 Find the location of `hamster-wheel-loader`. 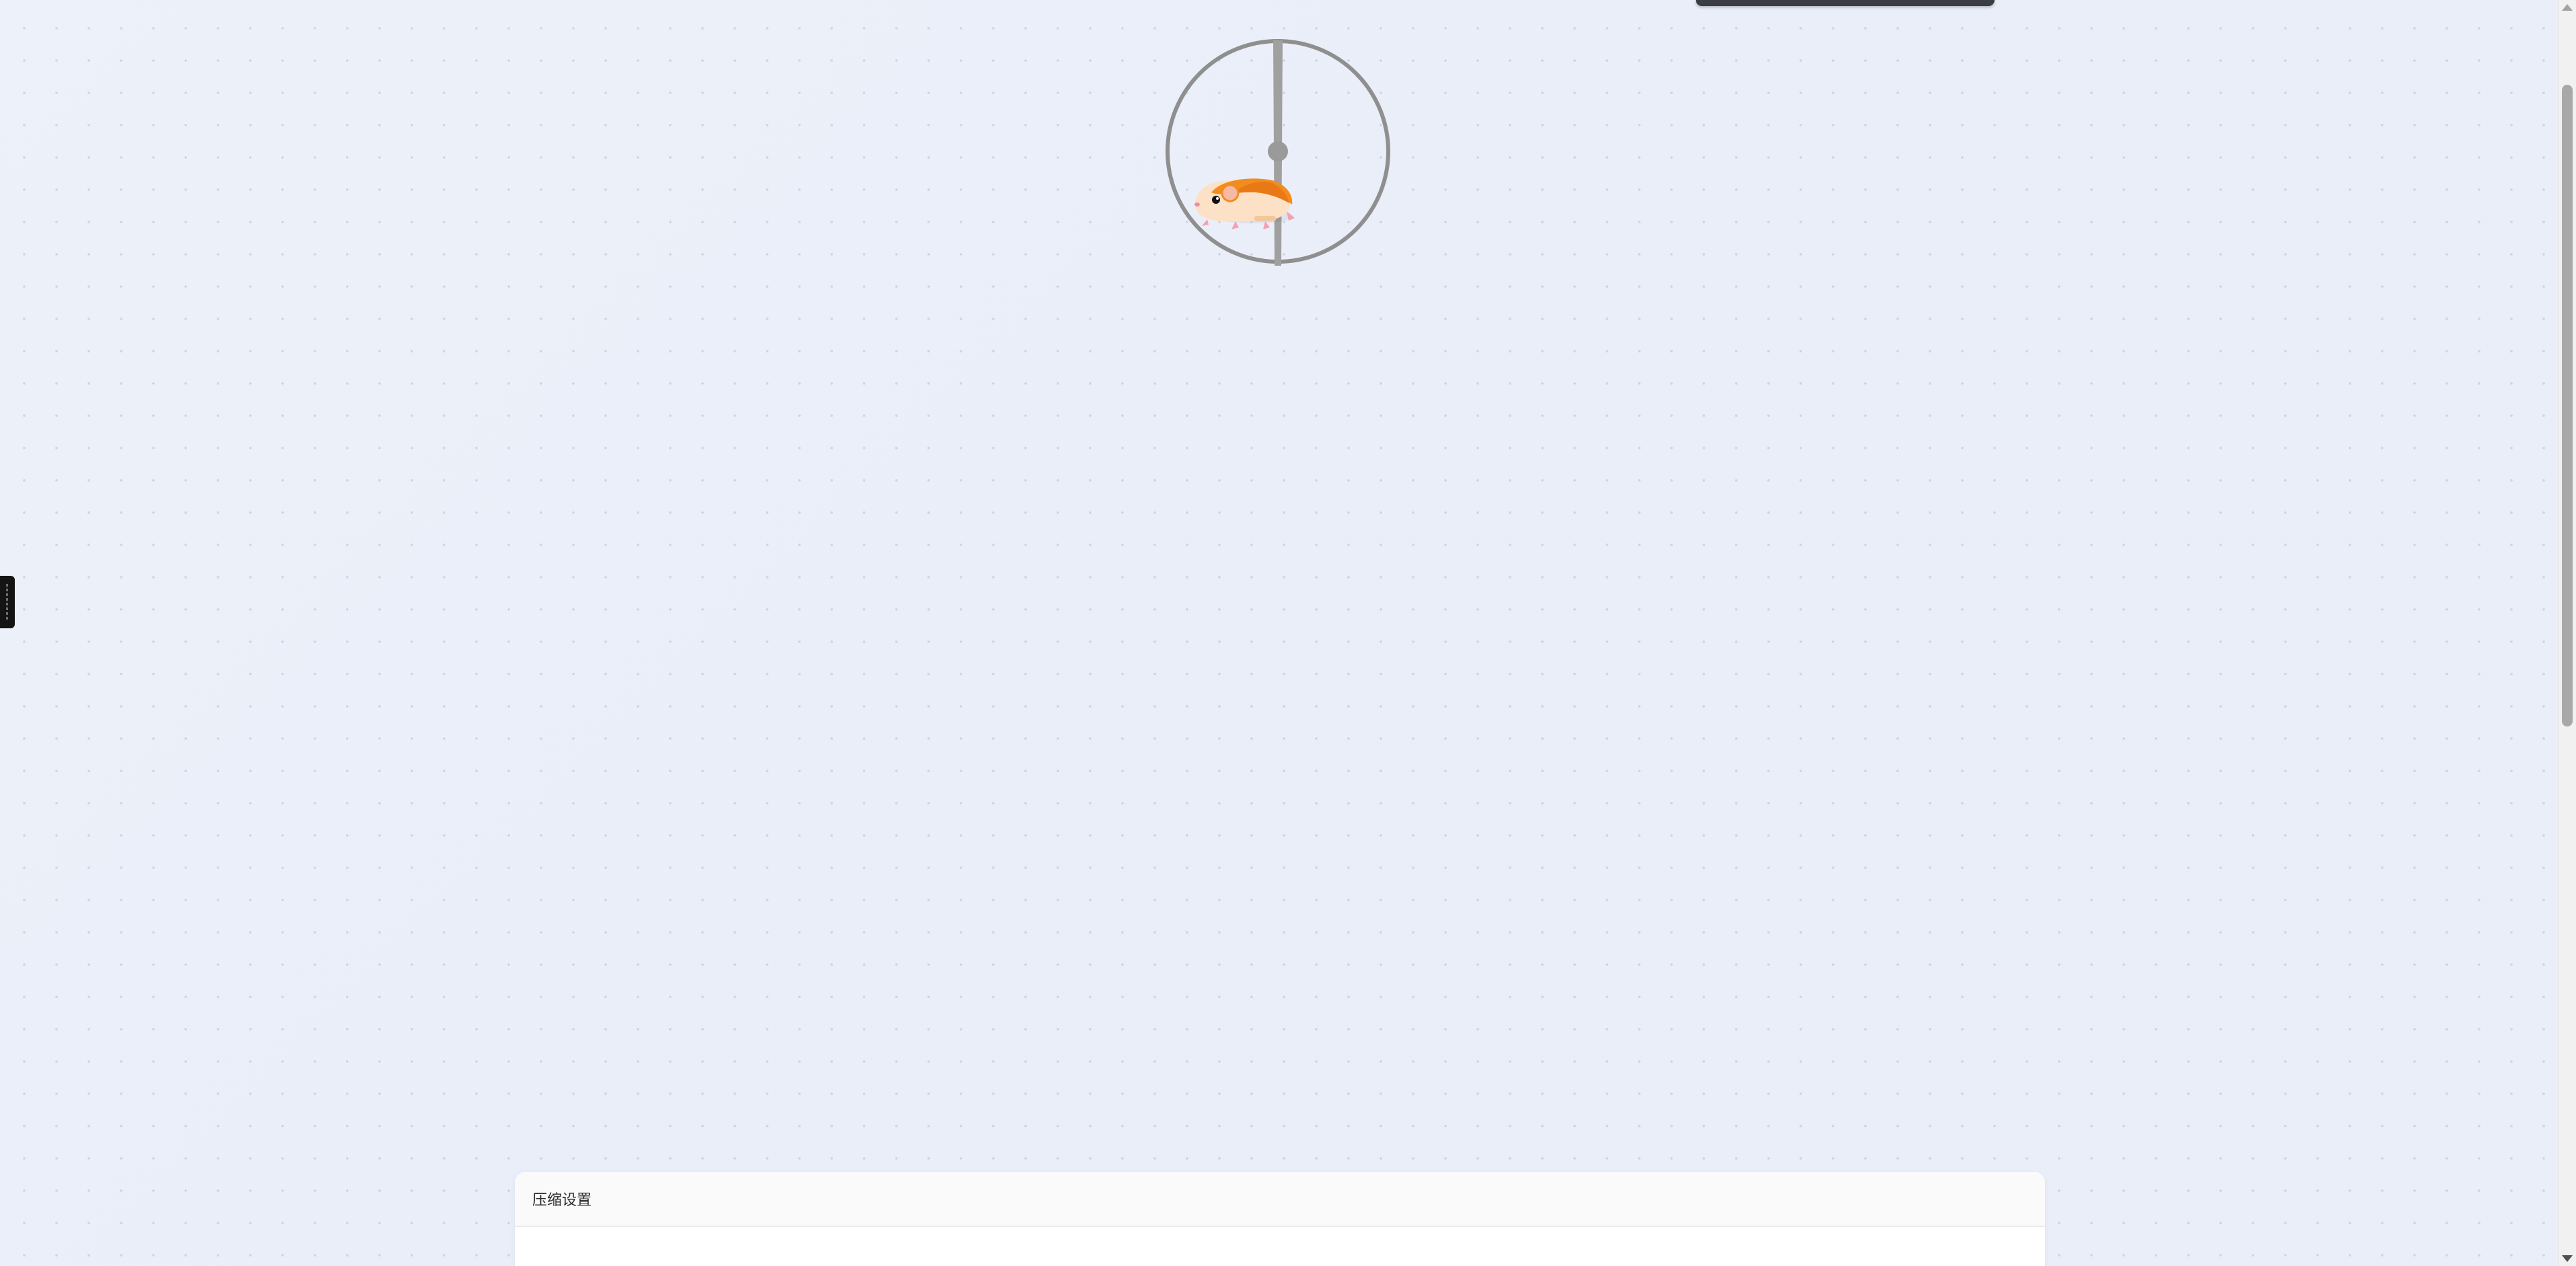

hamster-wheel-loader is located at coordinates (1278, 152).